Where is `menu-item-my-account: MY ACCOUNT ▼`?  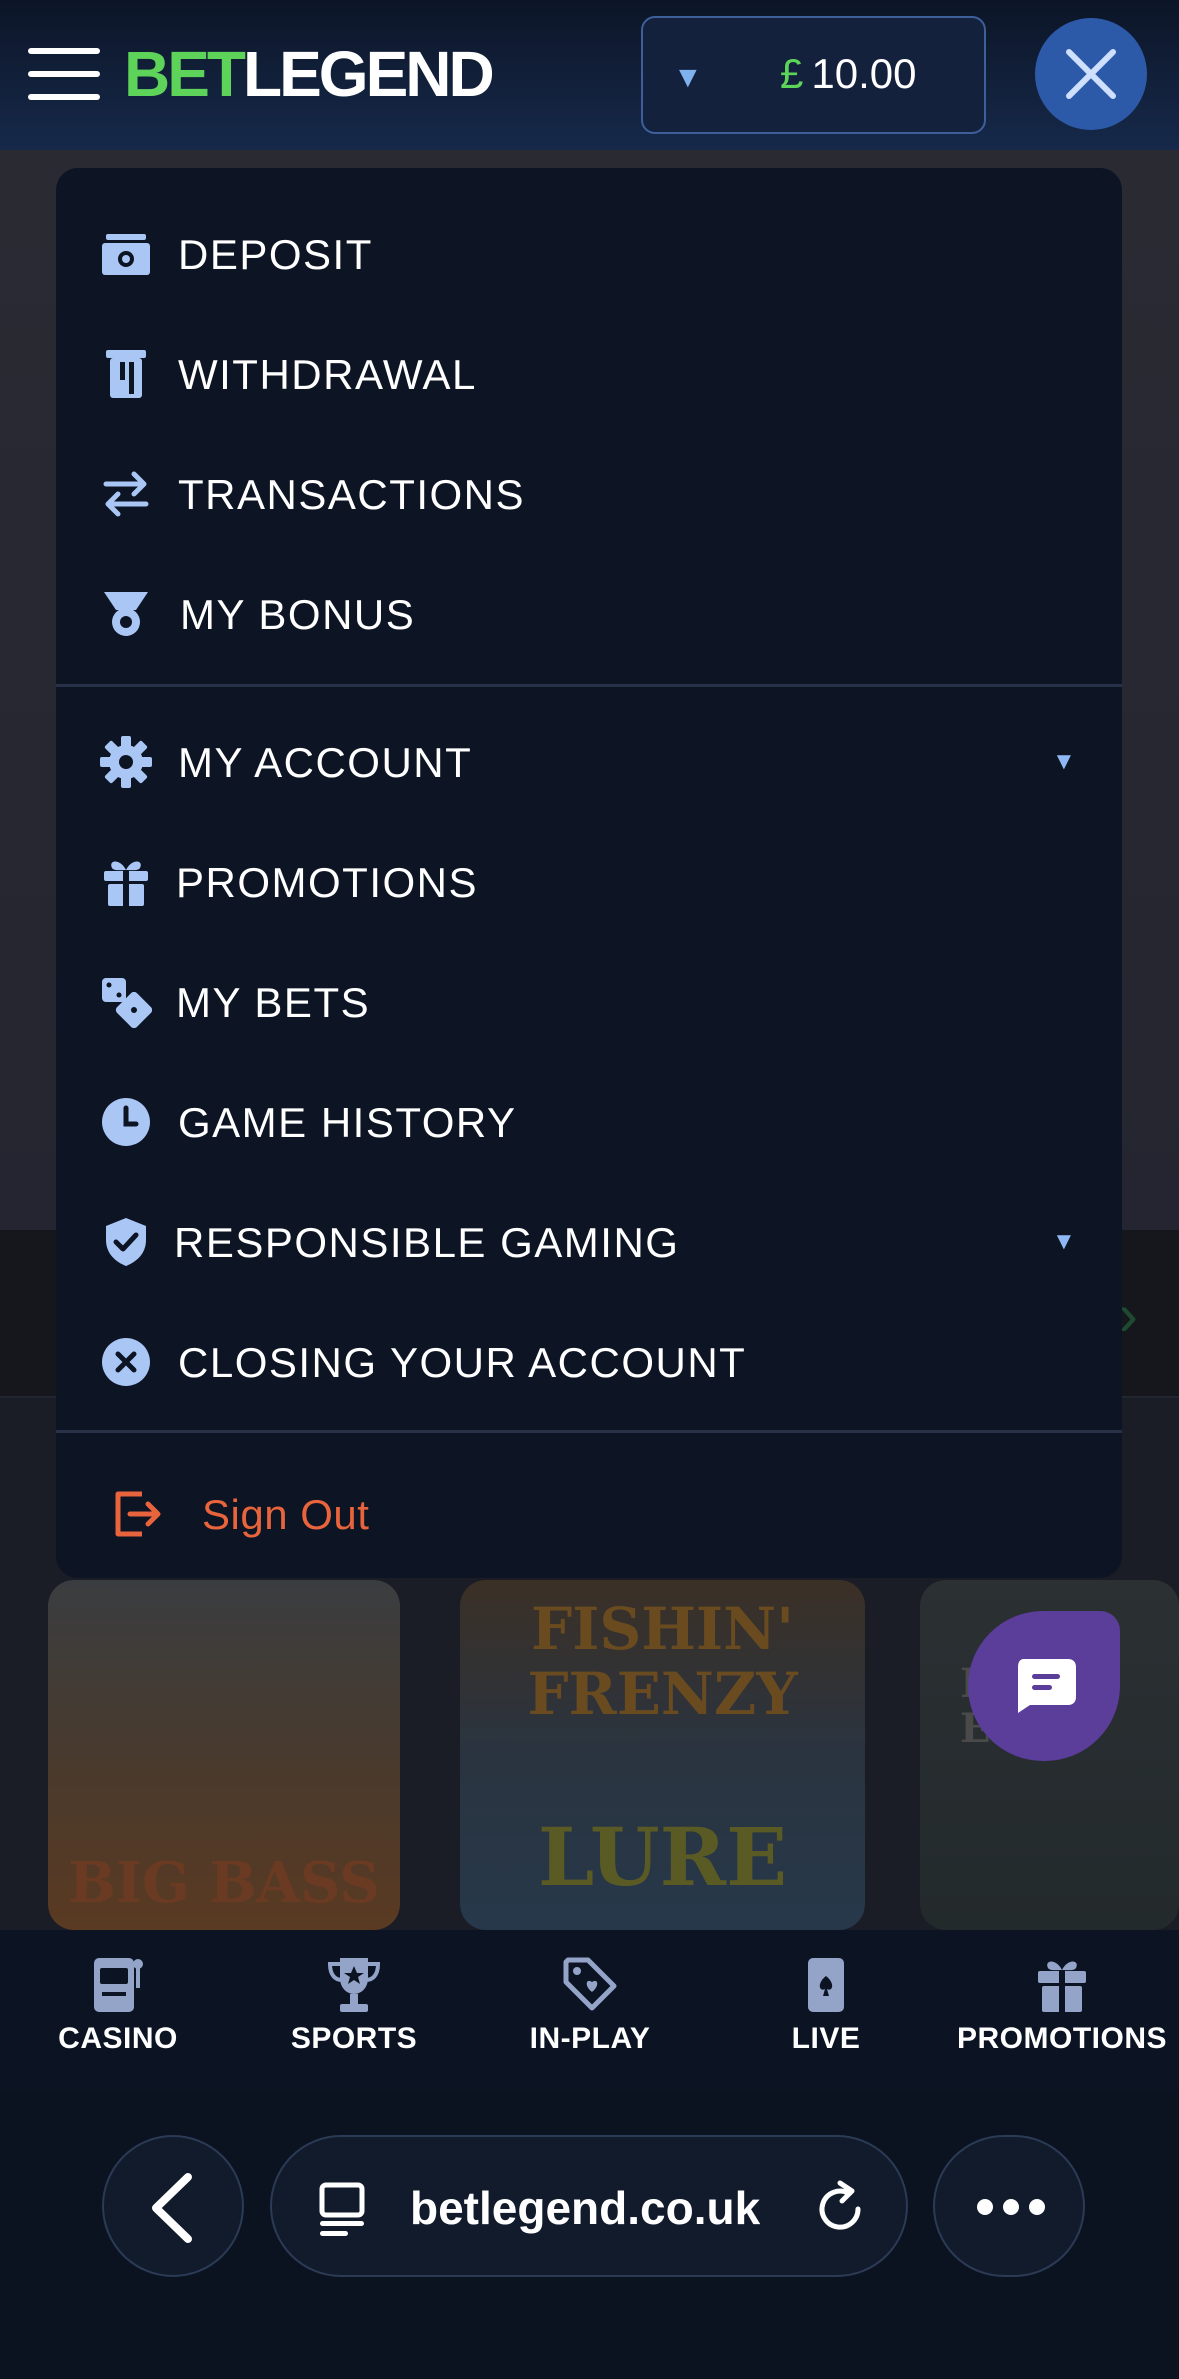 menu-item-my-account: MY ACCOUNT ▼ is located at coordinates (589, 760).